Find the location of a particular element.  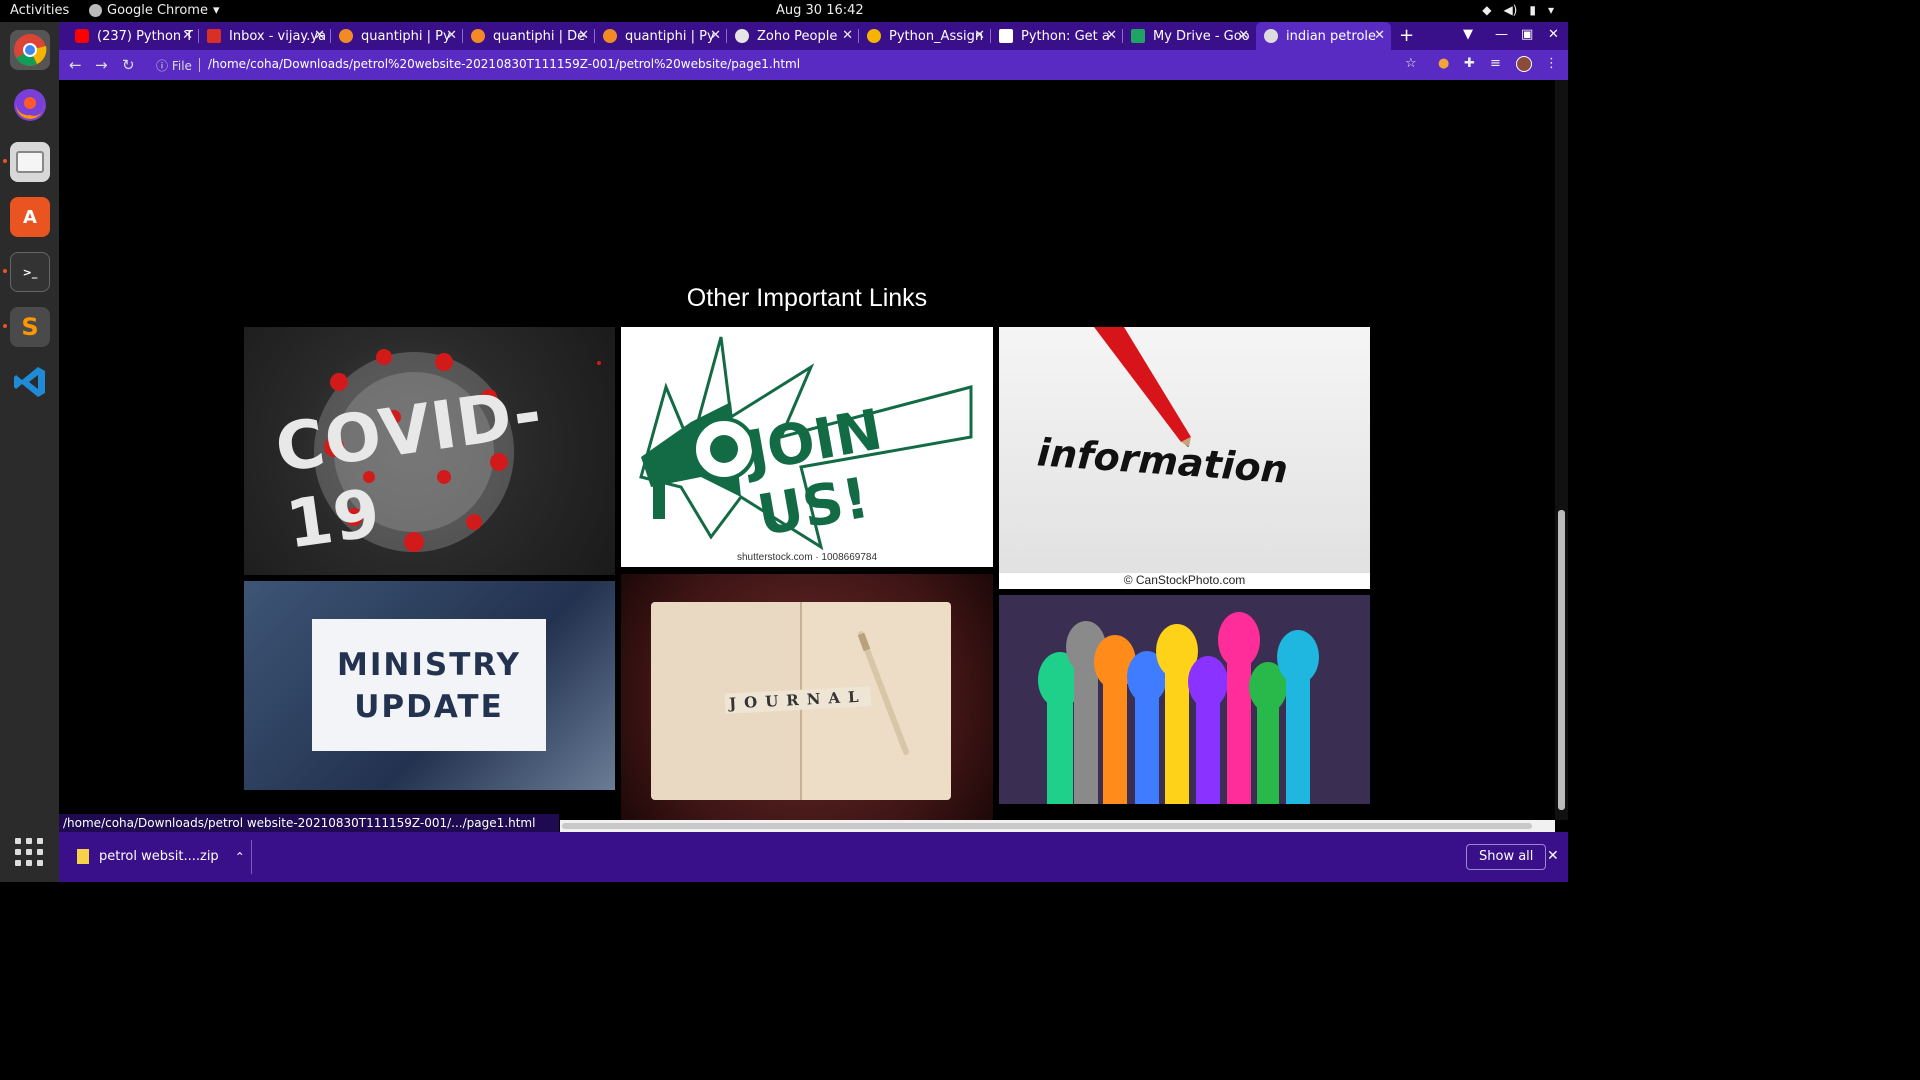

close-shelf-icon: ✕ is located at coordinates (1553, 856).